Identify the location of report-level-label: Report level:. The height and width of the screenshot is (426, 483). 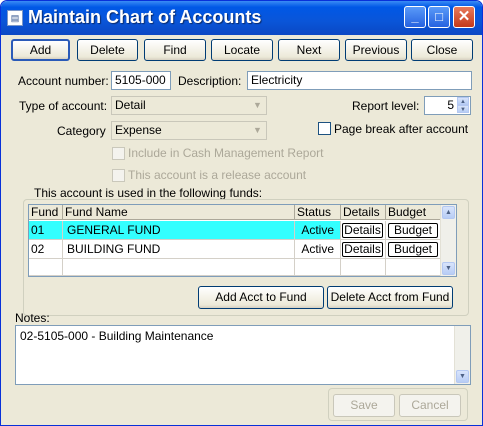
(386, 106).